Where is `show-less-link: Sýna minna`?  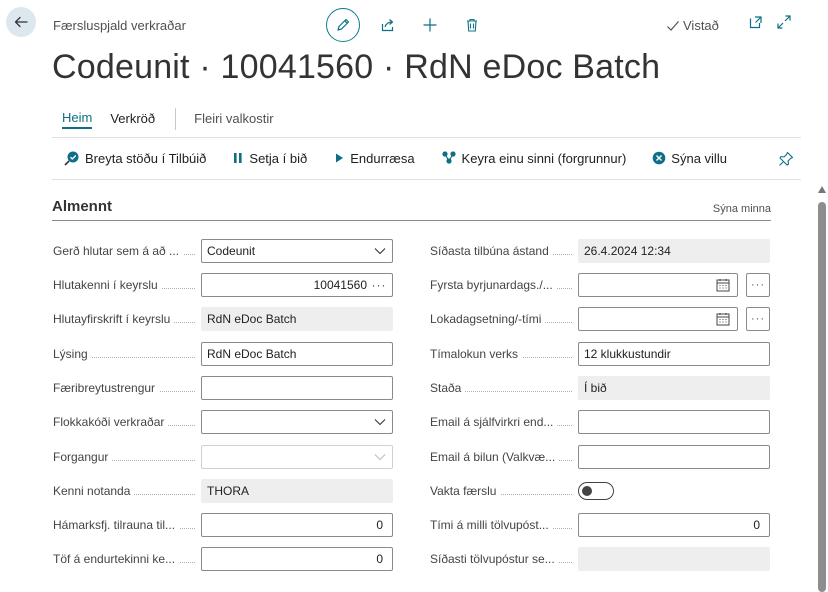
show-less-link: Sýna minna is located at coordinates (742, 209).